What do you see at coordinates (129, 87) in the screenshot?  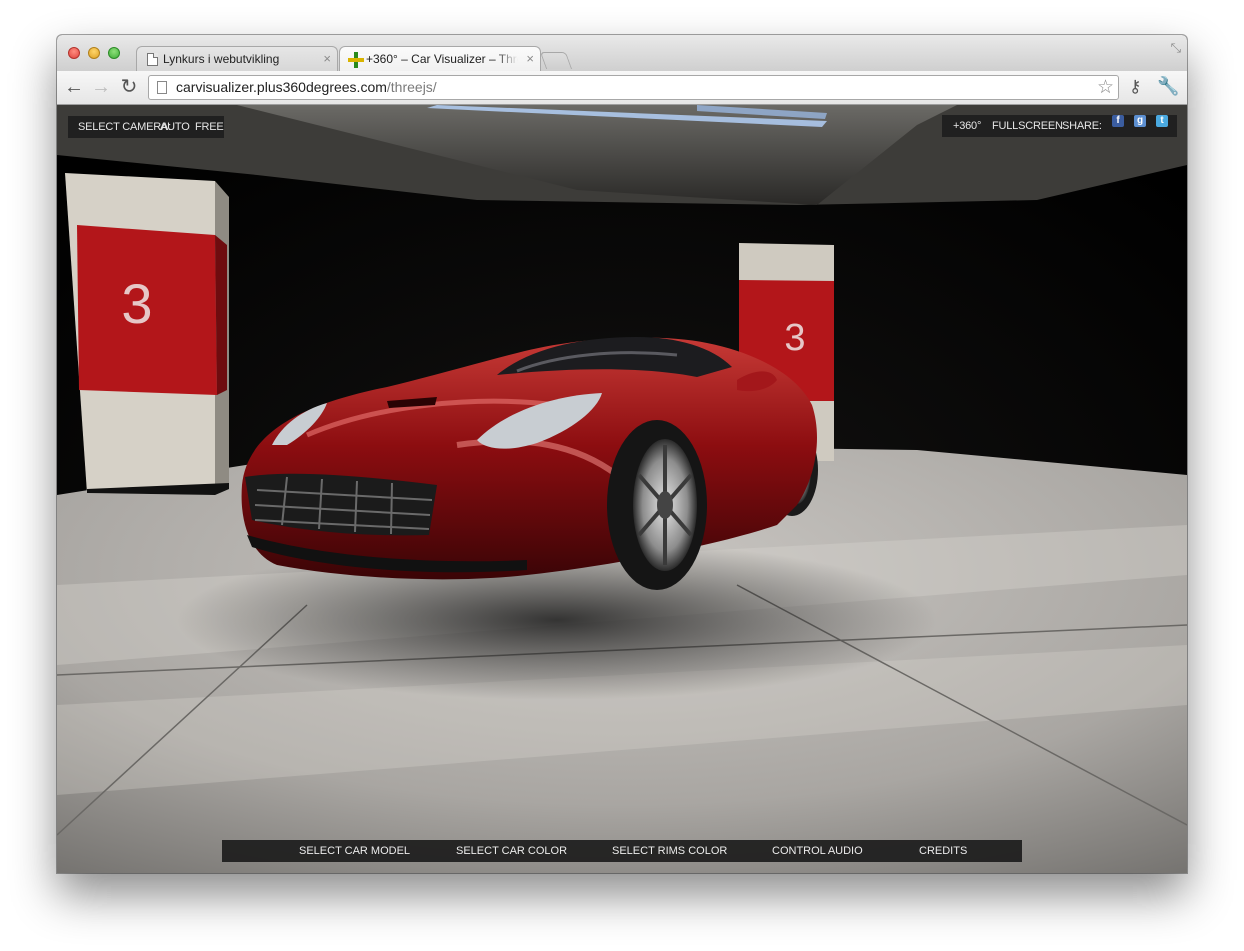 I see `reload-icon: ↻` at bounding box center [129, 87].